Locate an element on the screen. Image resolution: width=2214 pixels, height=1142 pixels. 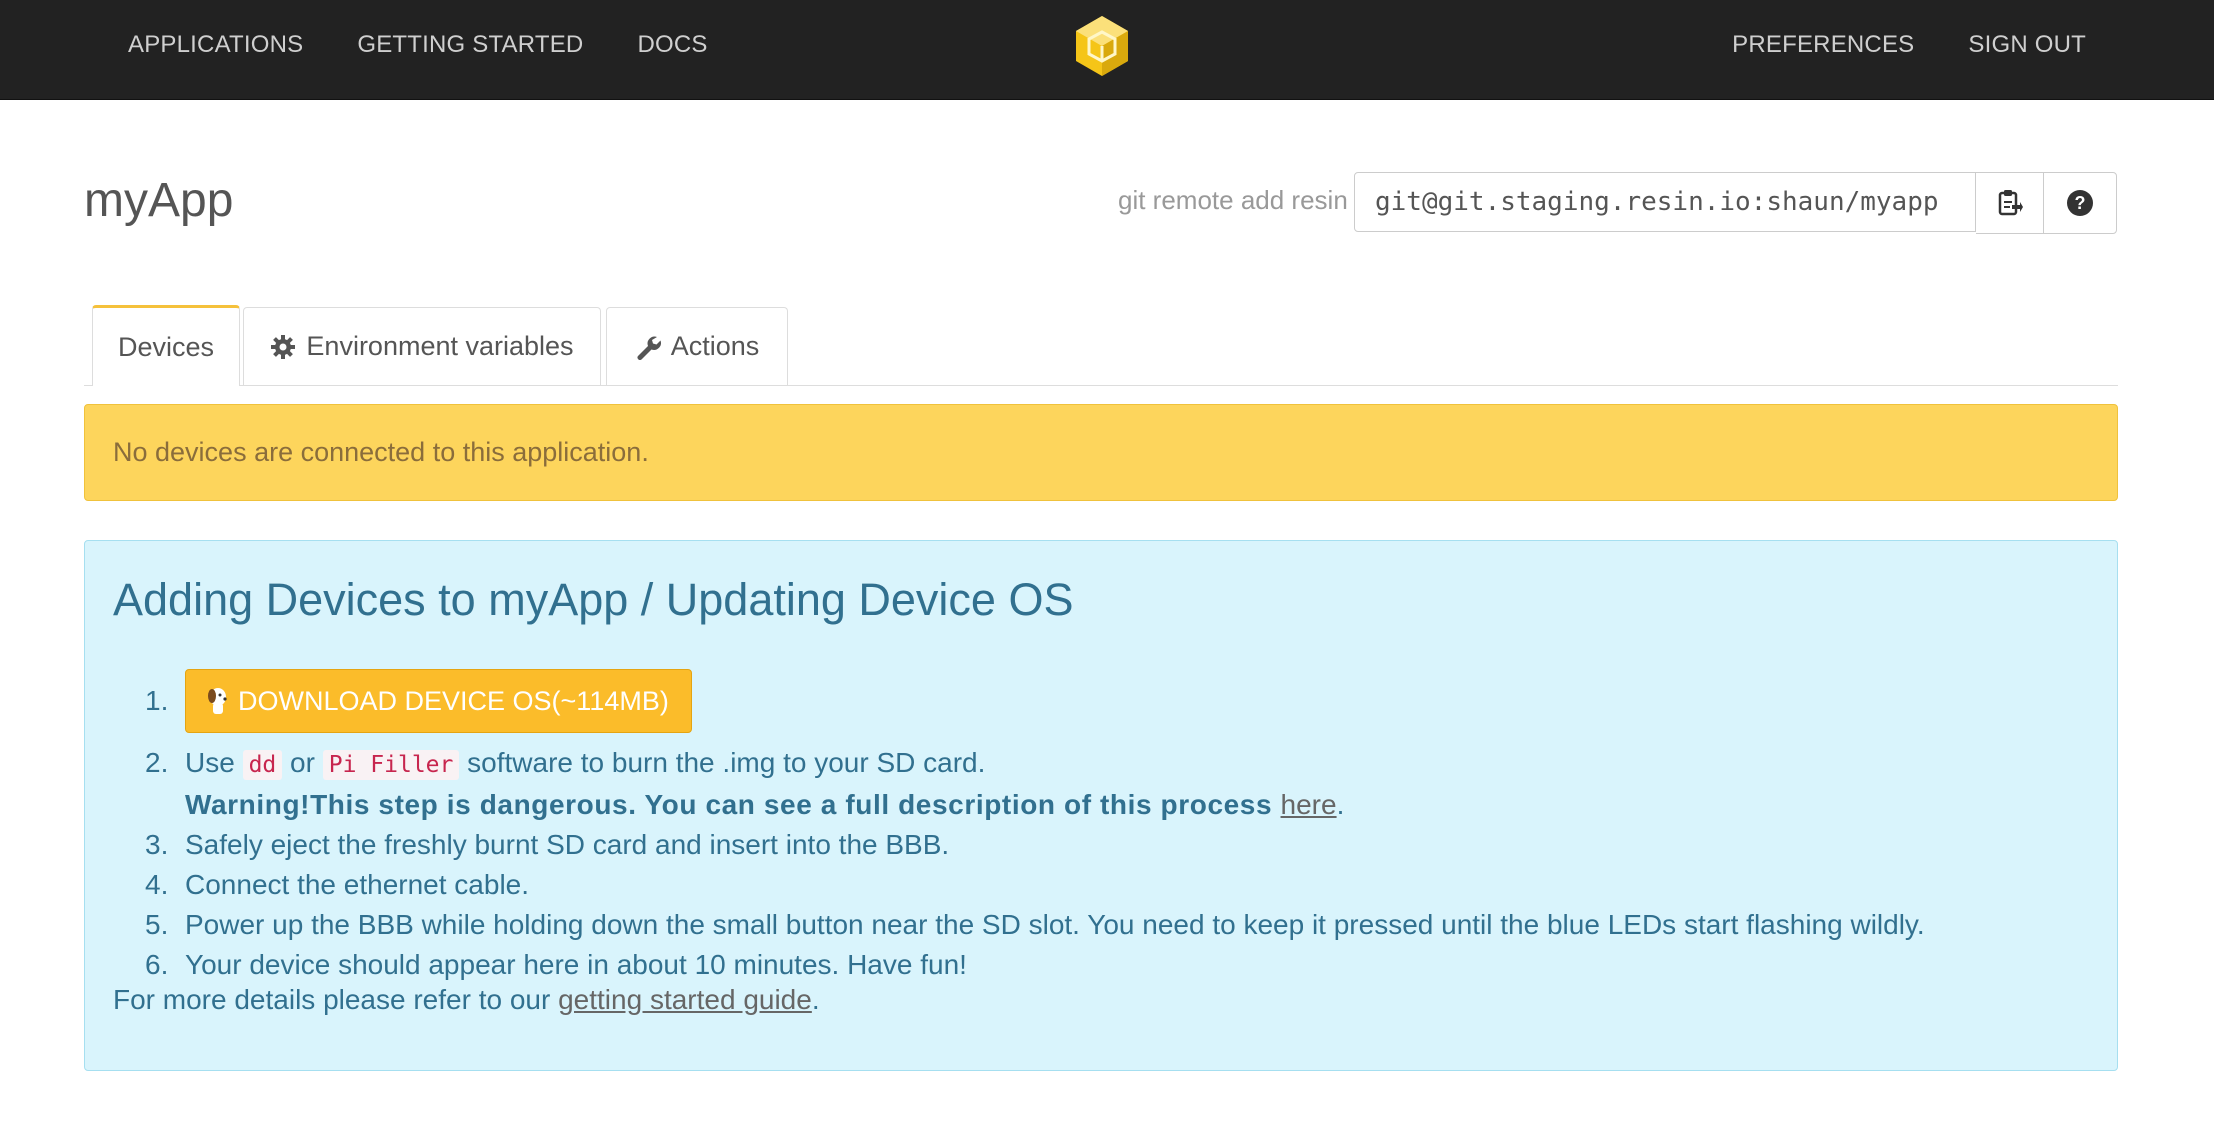
tab-devices: Devices is located at coordinates (166, 345).